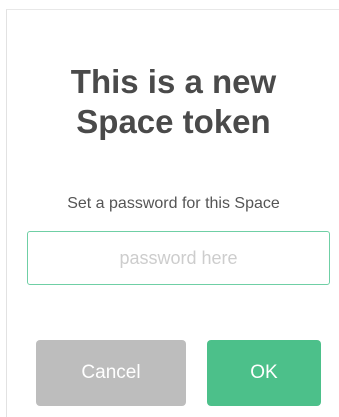  I want to click on password-input, so click(178, 258).